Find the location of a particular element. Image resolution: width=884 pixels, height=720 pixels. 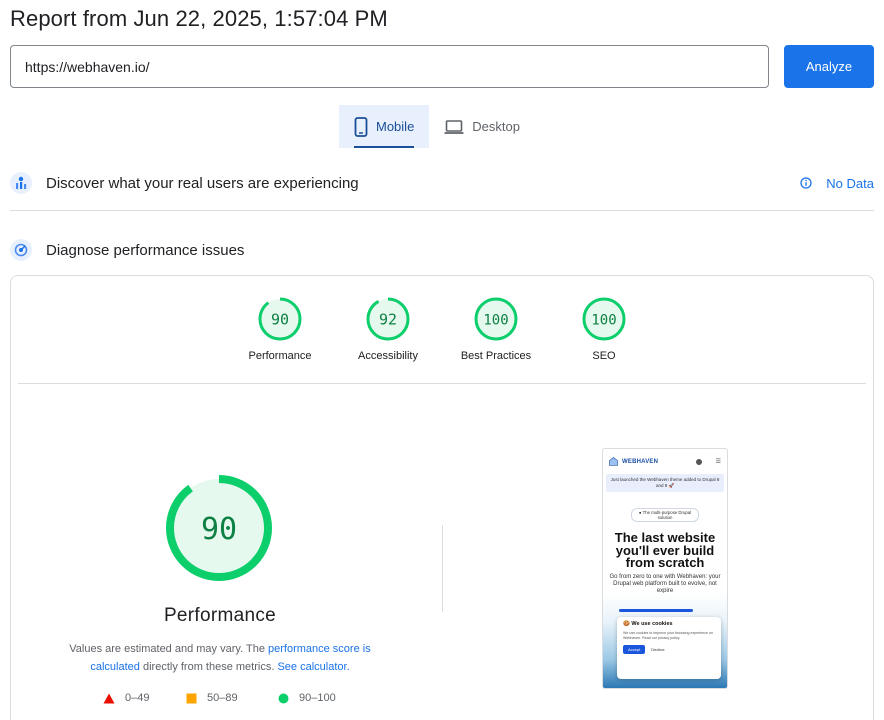

thumb-cookie-buttons: Accept Decline is located at coordinates (669, 650).